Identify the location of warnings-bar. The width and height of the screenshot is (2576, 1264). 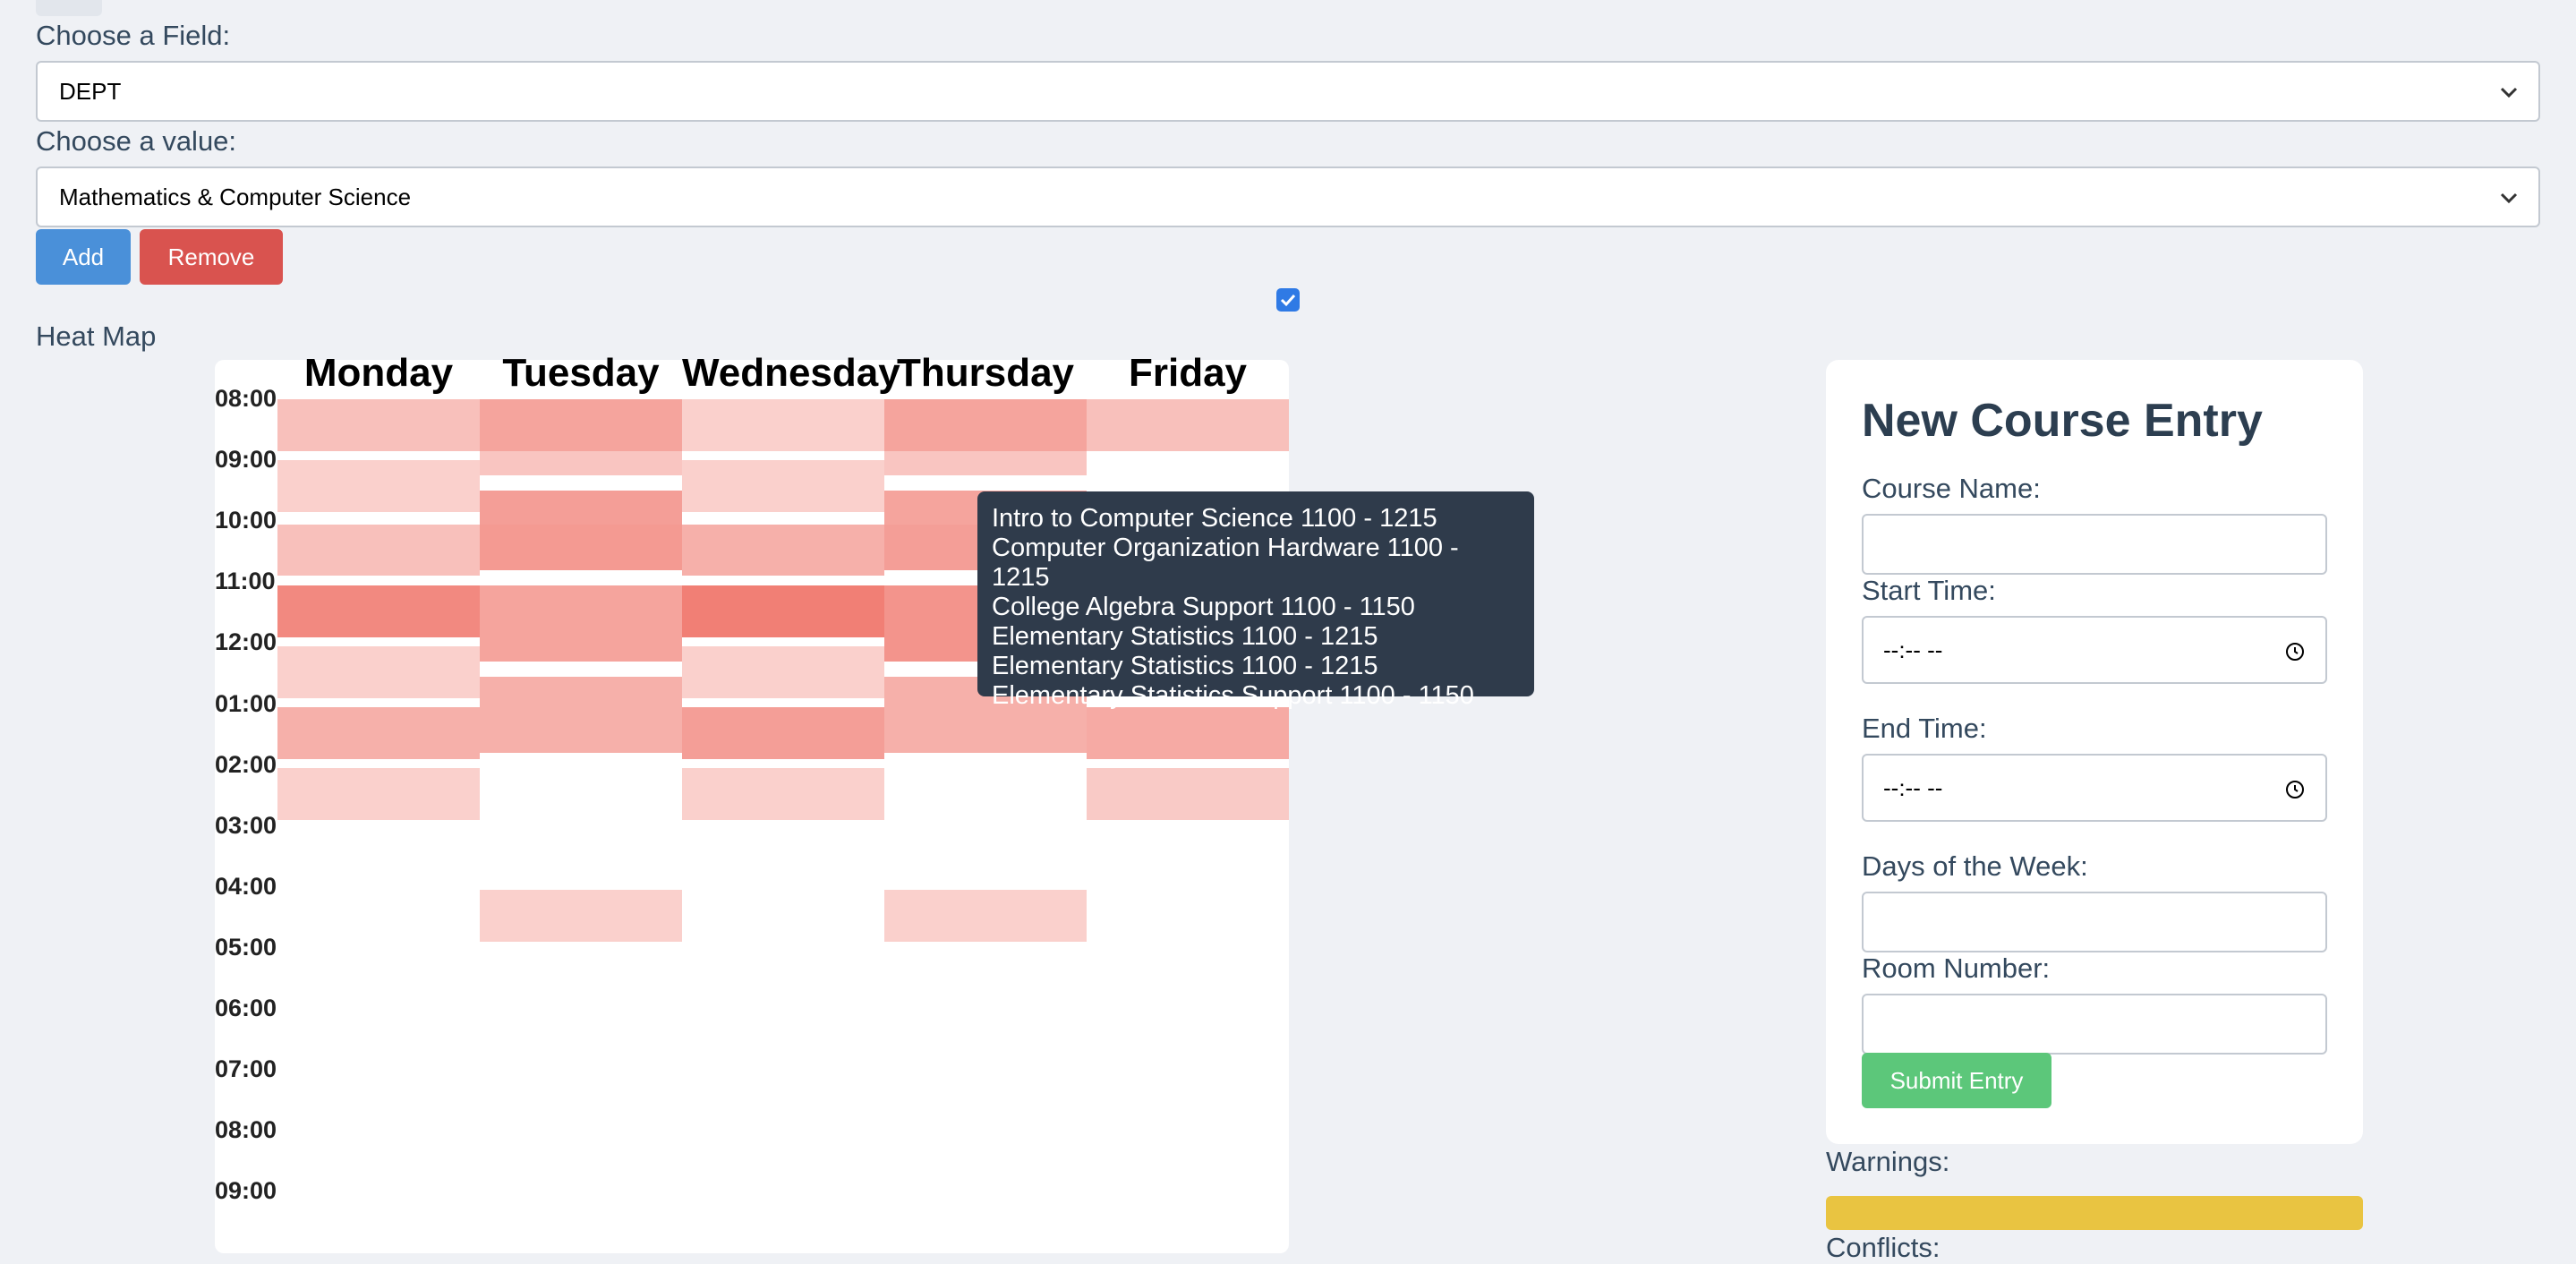
(2094, 1213).